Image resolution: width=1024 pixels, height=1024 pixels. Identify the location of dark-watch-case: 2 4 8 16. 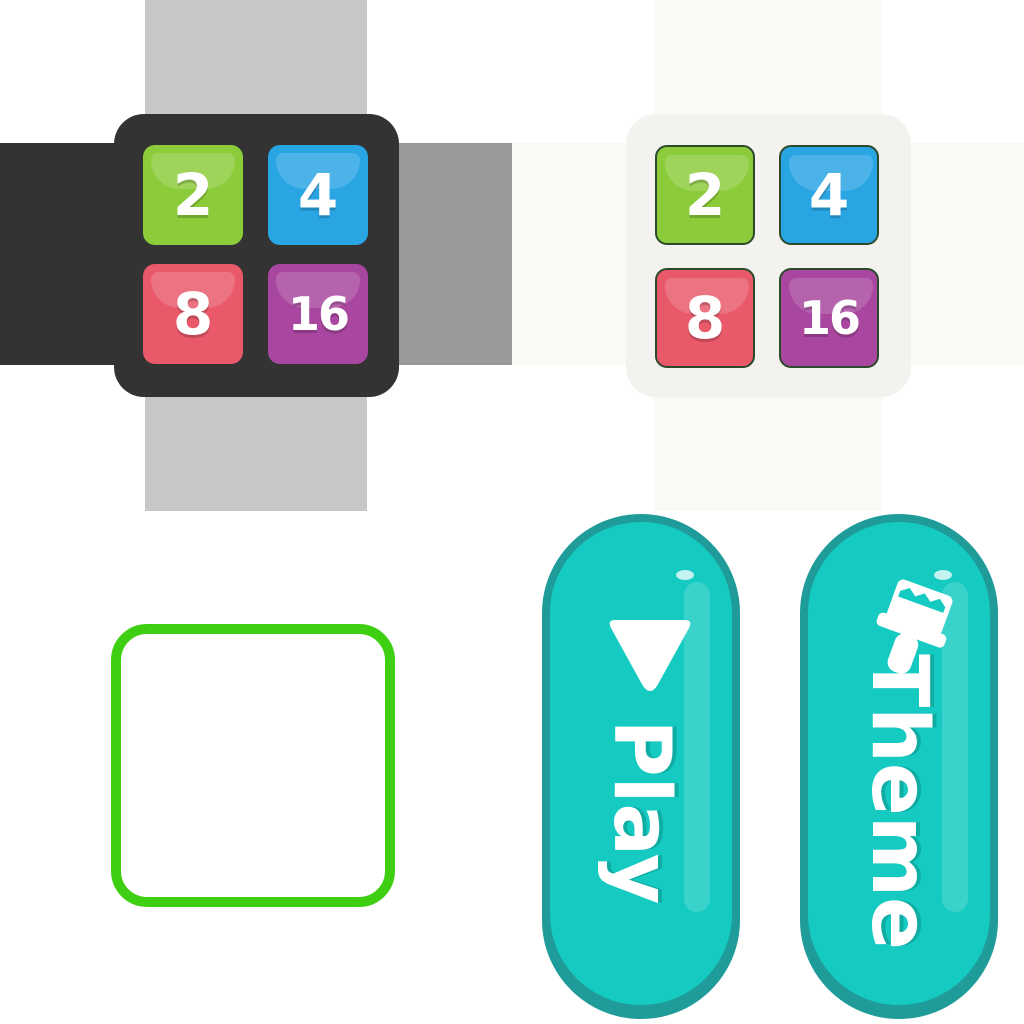
(256, 255).